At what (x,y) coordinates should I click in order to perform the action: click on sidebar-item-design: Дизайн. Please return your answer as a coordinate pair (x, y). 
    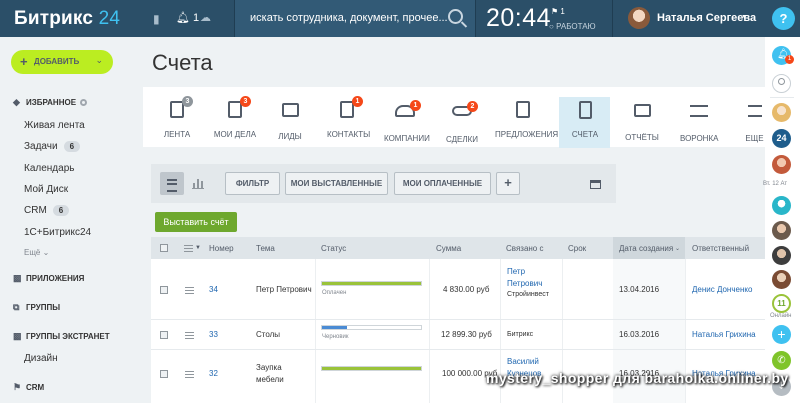
    Looking at the image, I should click on (41, 358).